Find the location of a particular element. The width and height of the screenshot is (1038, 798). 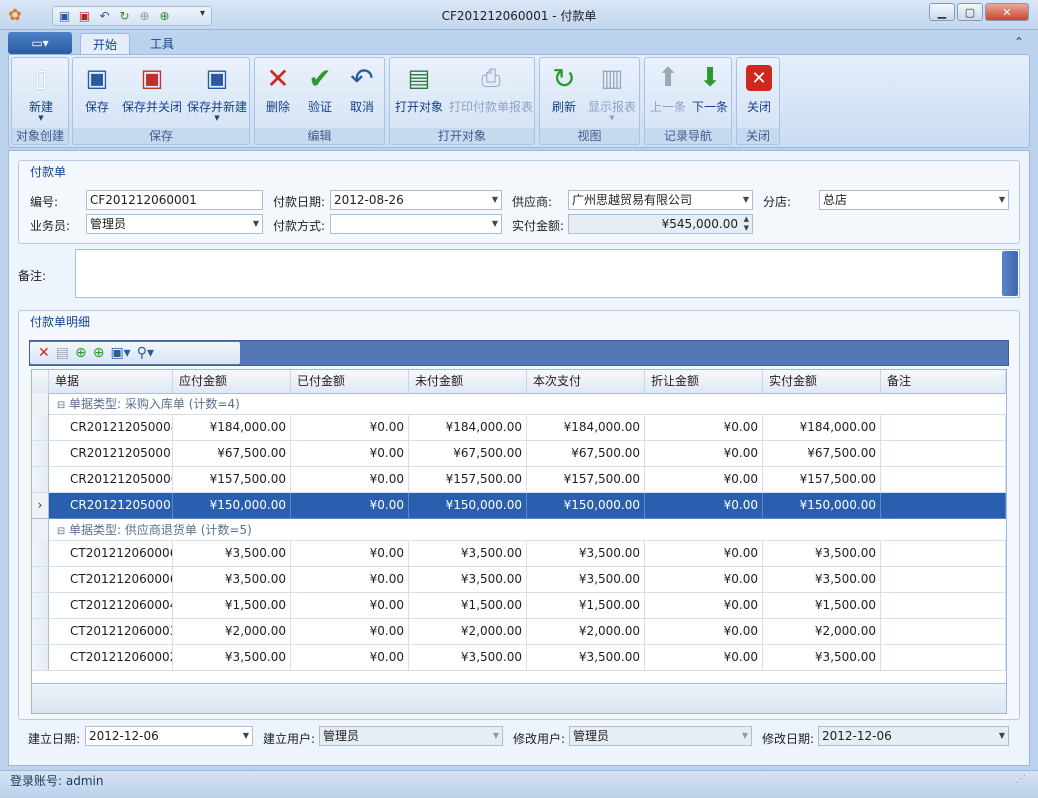

pay-date-field: 2012-08-26 ▼ is located at coordinates (416, 200).